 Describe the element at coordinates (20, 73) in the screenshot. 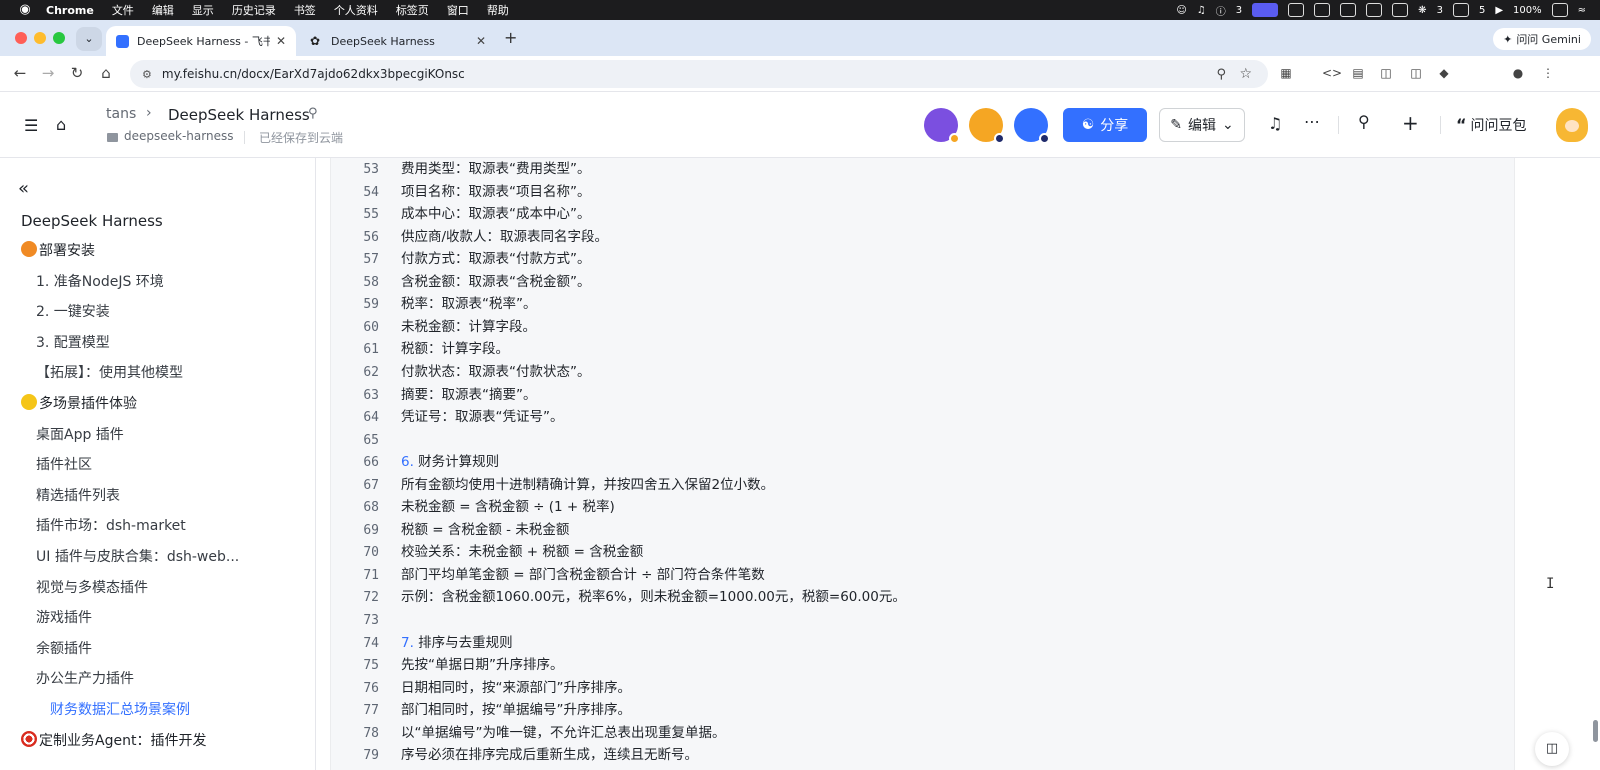

I see `back-icon: ←` at that location.